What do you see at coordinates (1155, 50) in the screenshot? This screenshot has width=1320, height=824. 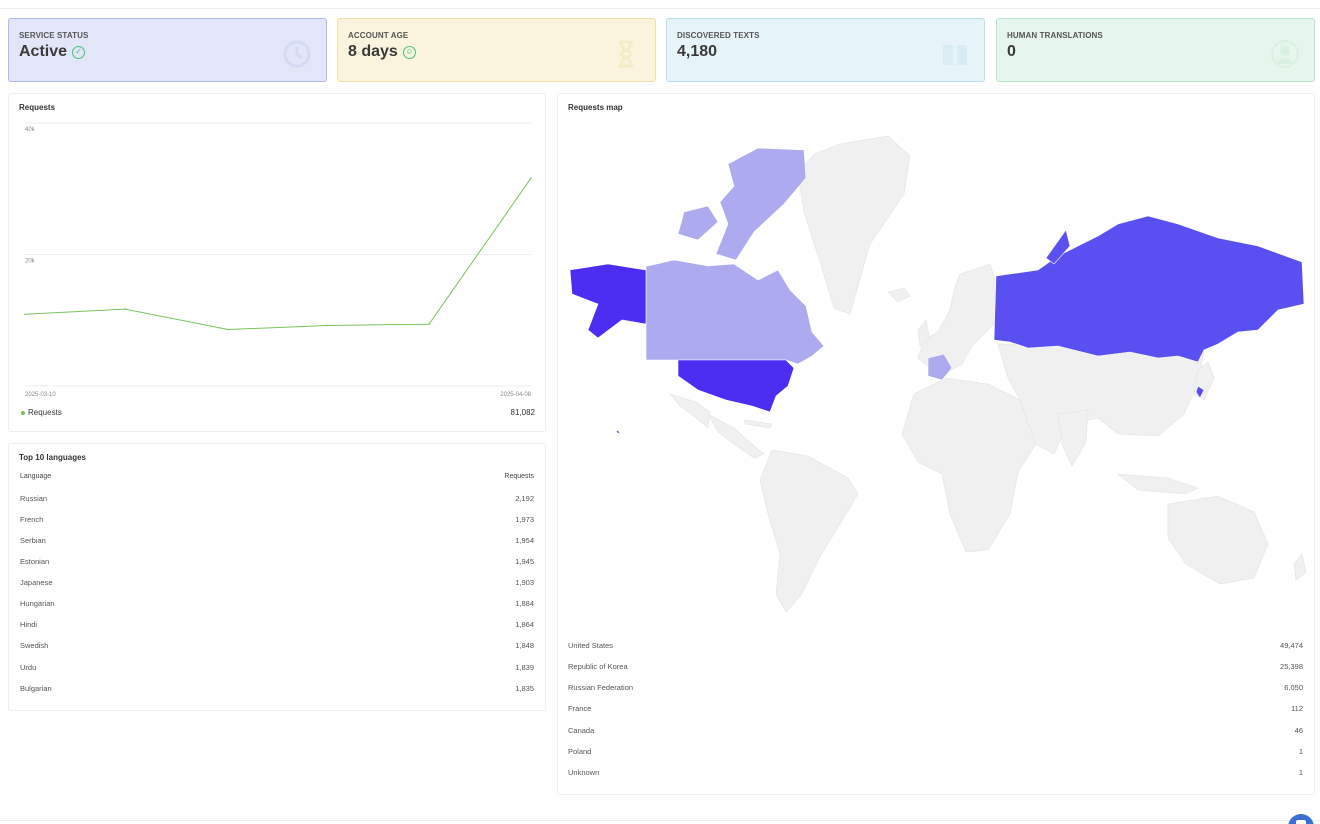 I see `human-translations-card: HUMAN TRANSLATIONS 0` at bounding box center [1155, 50].